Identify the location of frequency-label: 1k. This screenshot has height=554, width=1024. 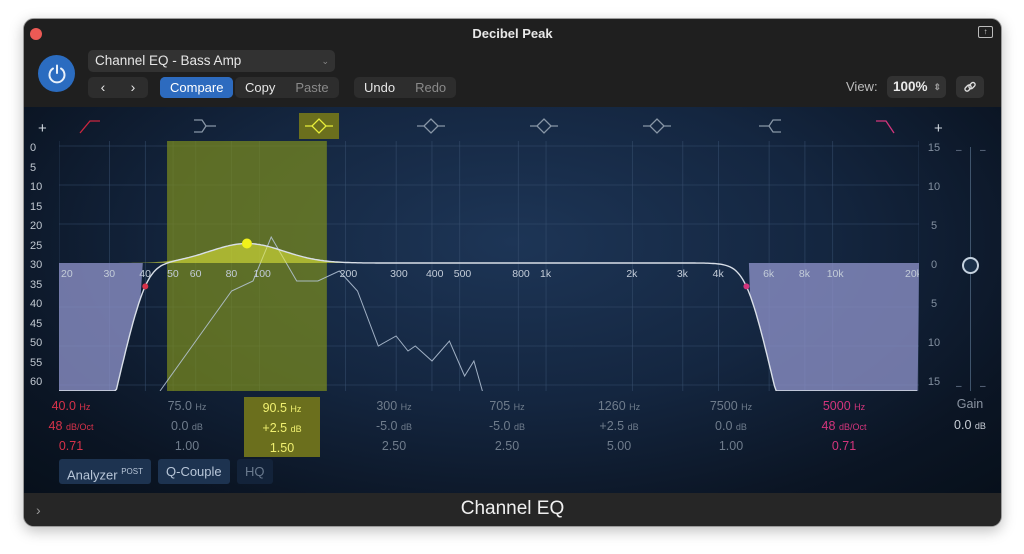
(546, 274).